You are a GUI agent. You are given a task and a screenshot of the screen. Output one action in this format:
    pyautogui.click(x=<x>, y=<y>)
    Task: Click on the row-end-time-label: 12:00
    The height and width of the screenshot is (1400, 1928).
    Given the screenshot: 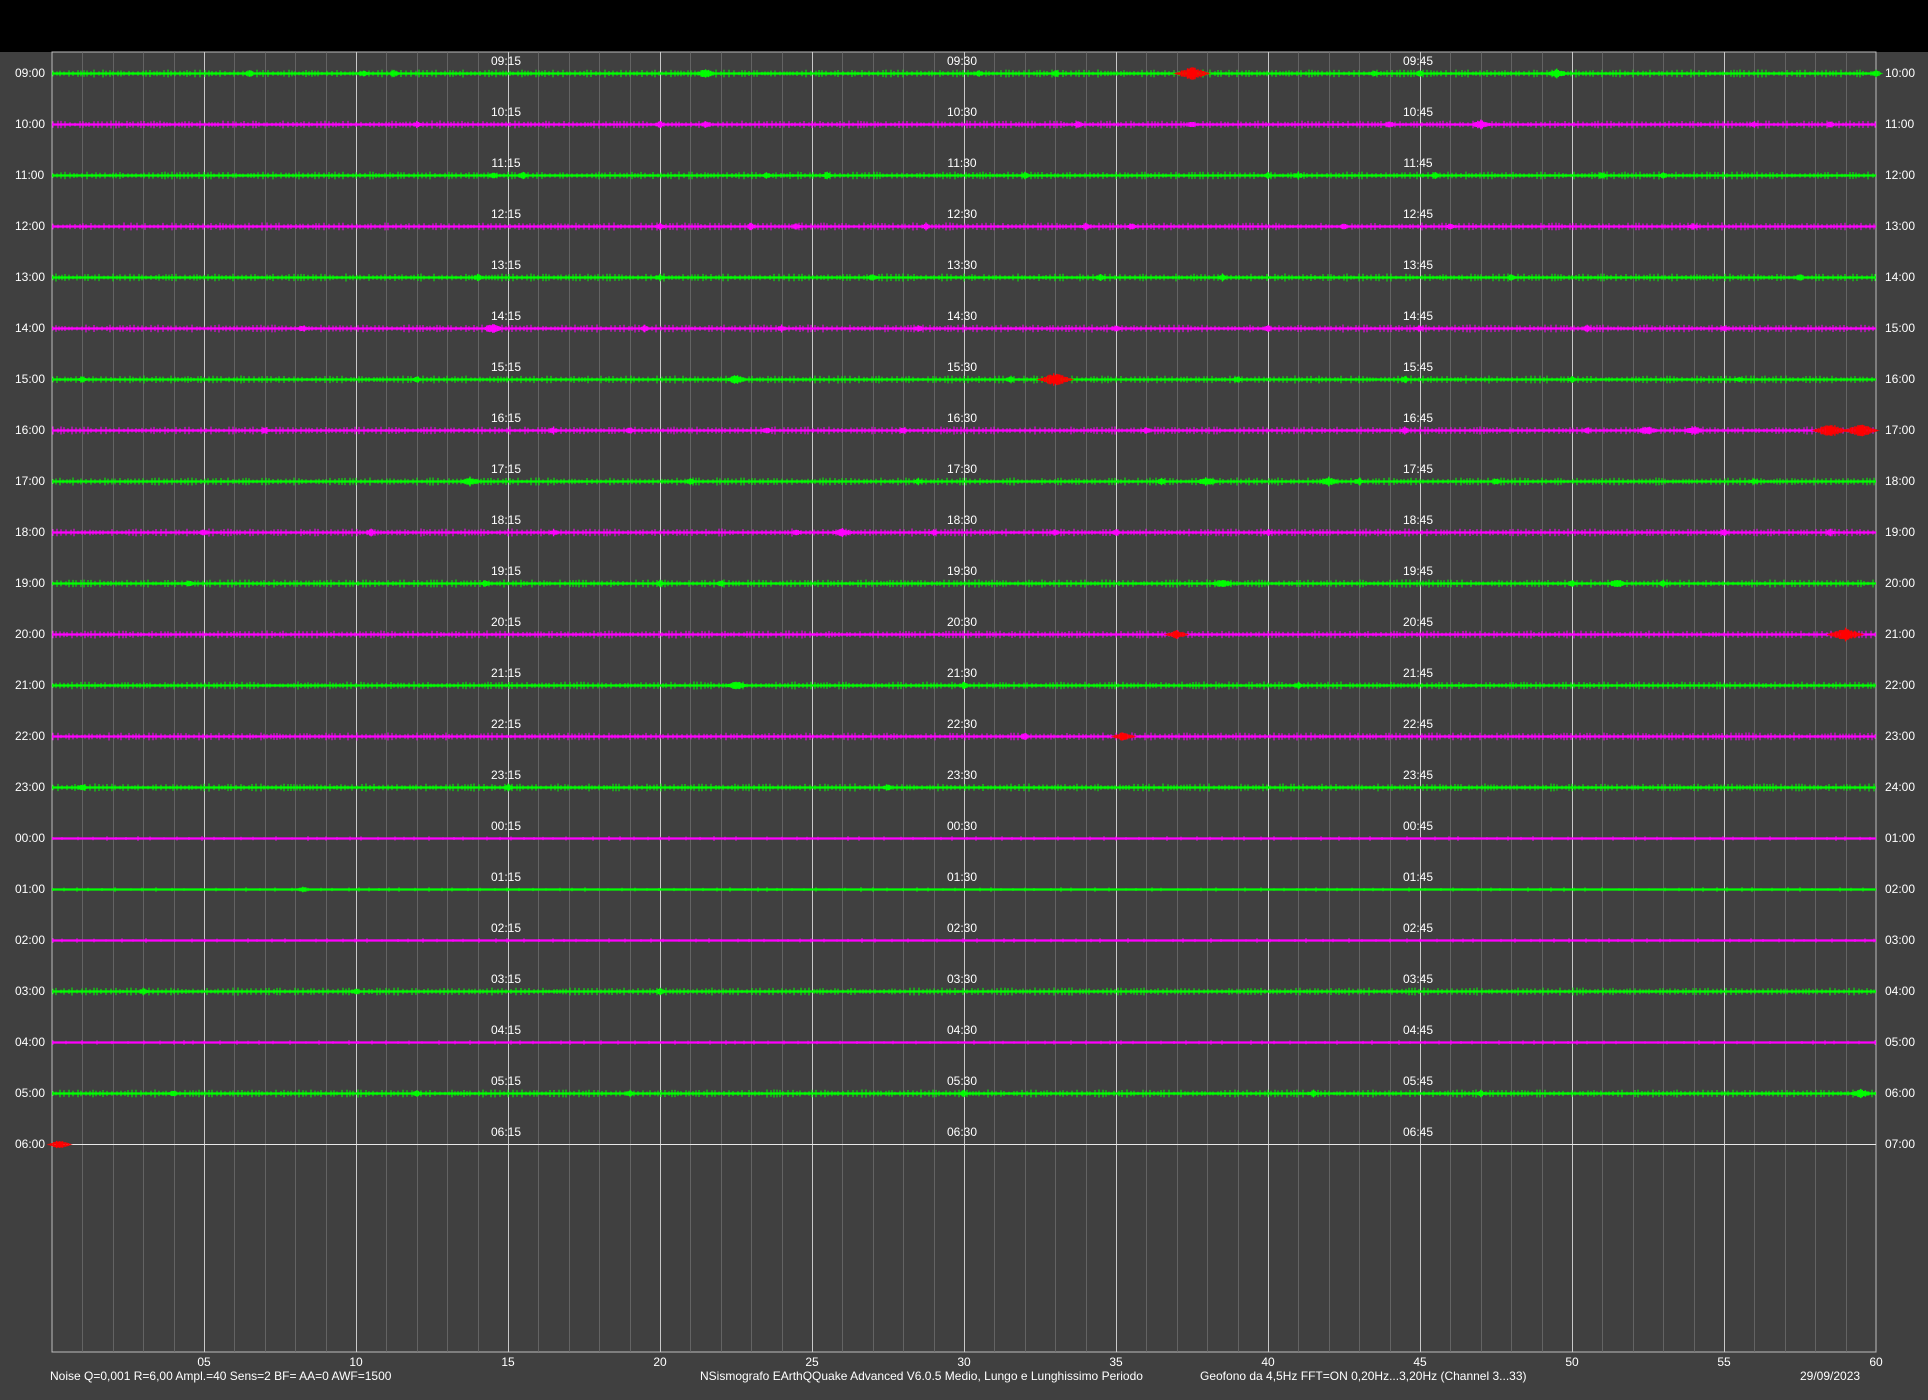 What is the action you would take?
    pyautogui.click(x=1900, y=175)
    